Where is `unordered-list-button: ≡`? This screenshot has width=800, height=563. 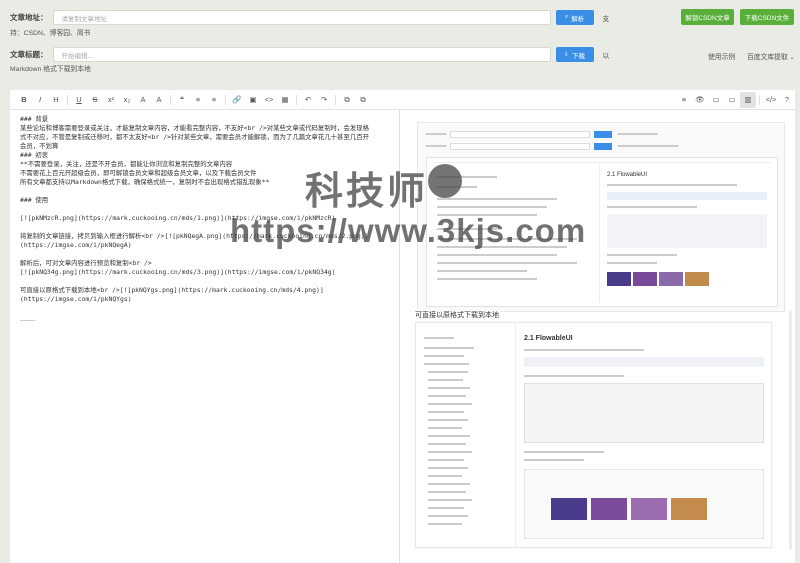
unordered-list-button: ≡ is located at coordinates (198, 100).